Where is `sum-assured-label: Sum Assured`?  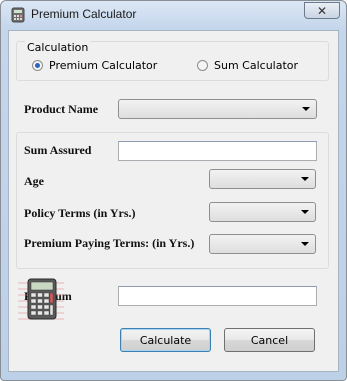
sum-assured-label: Sum Assured is located at coordinates (58, 150).